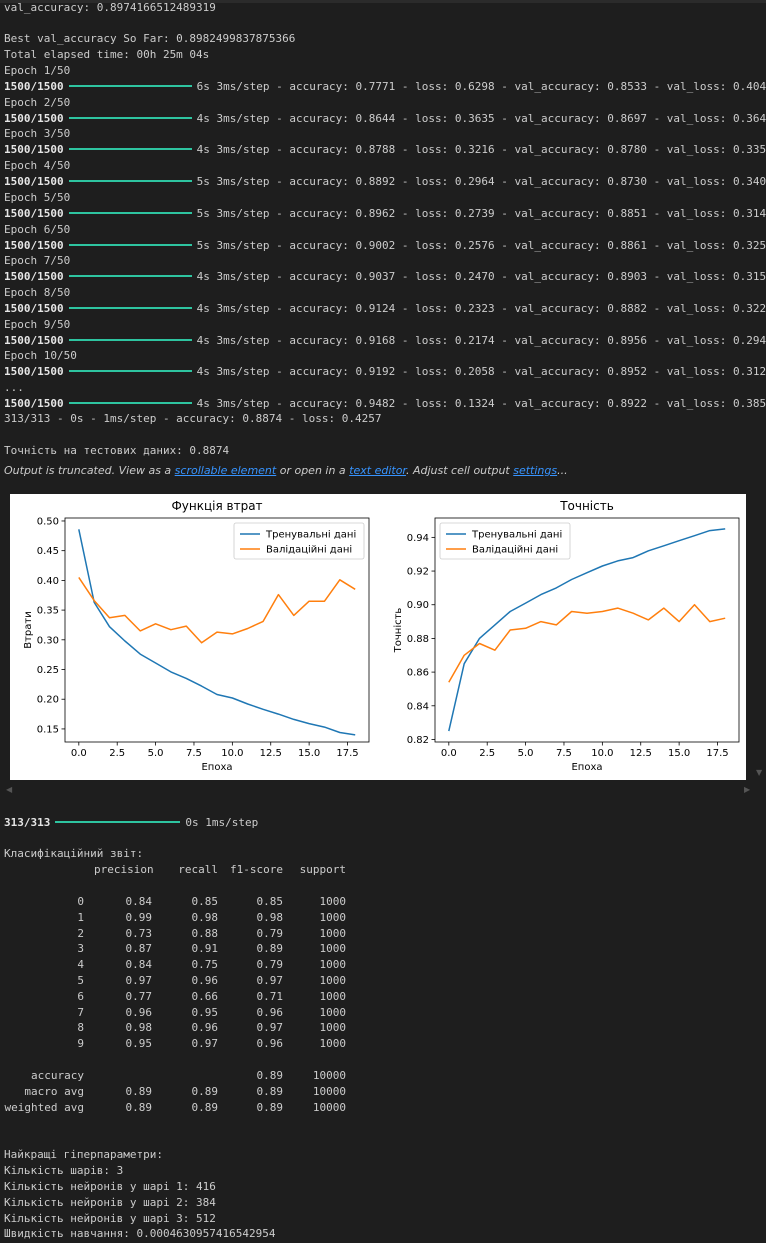 Image resolution: width=766 pixels, height=1243 pixels. Describe the element at coordinates (57, 1075) in the screenshot. I see `report-accuracy-row-cell: accuracy` at that location.